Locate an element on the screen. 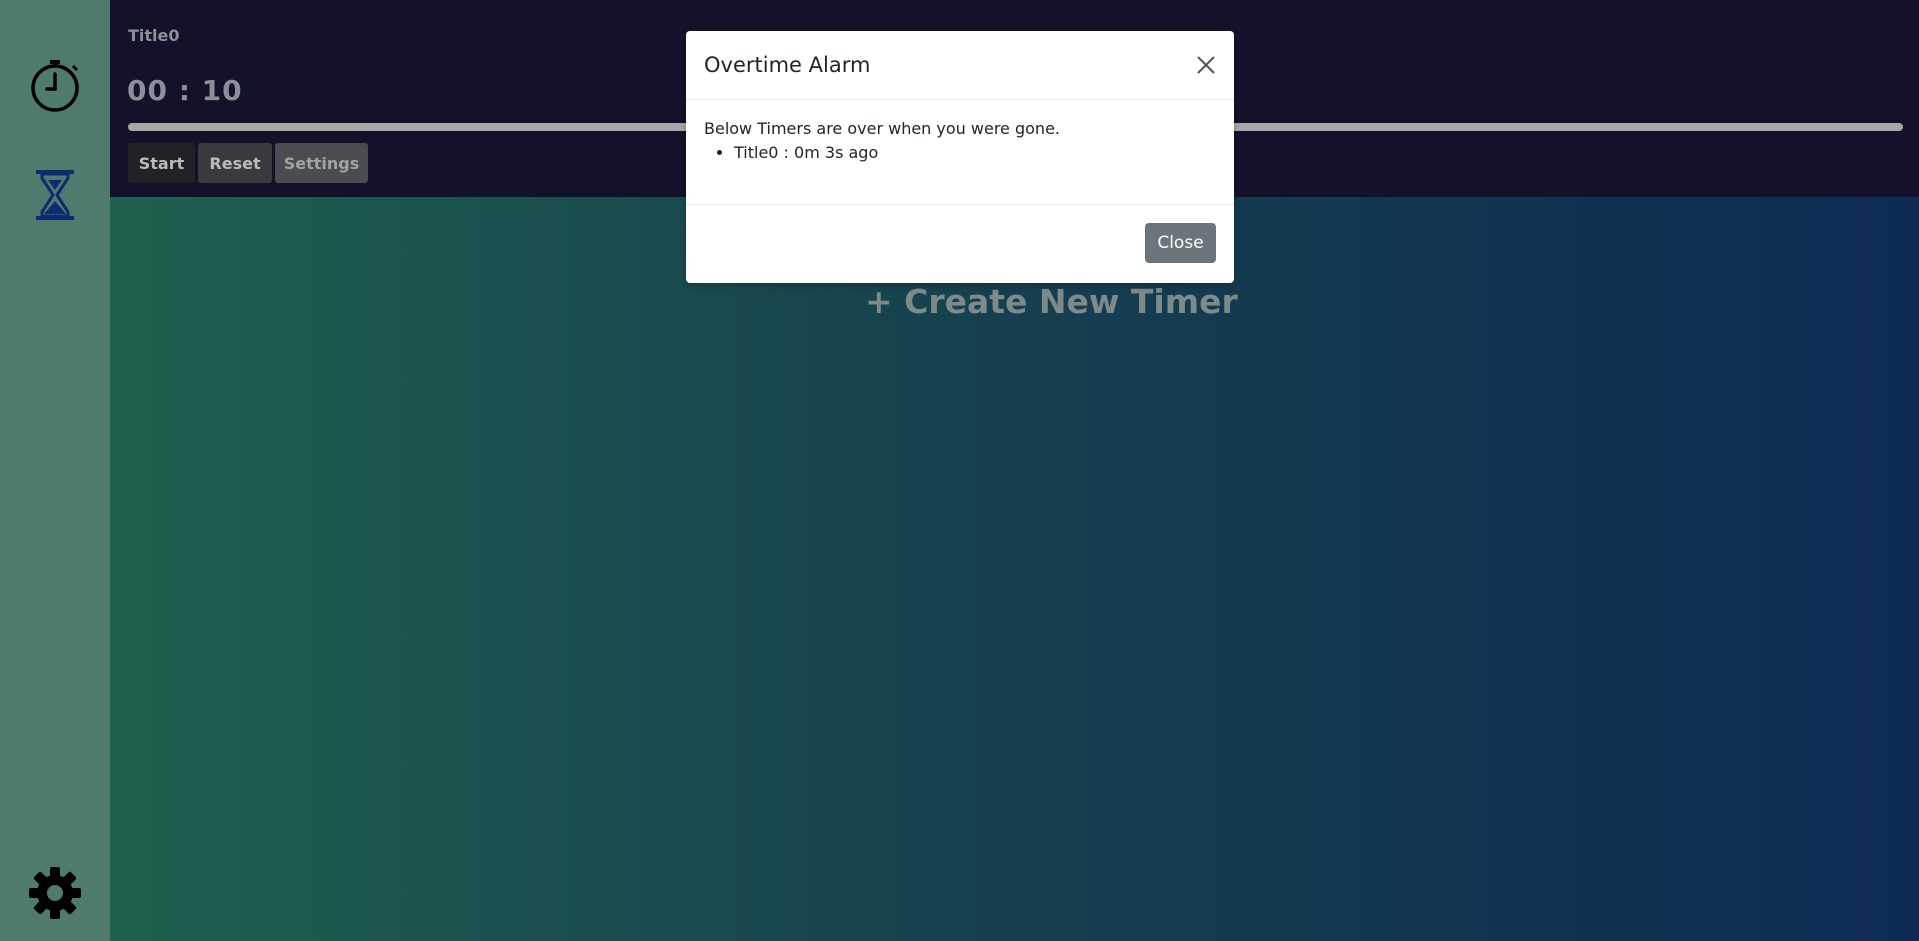 Image resolution: width=1919 pixels, height=941 pixels. close-button: Close is located at coordinates (1180, 243).